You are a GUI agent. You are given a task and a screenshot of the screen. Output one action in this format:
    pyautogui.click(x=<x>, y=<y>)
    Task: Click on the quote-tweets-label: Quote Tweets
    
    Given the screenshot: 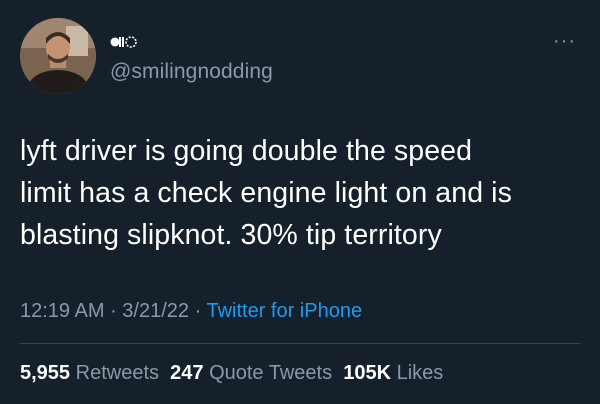 What is the action you would take?
    pyautogui.click(x=271, y=373)
    